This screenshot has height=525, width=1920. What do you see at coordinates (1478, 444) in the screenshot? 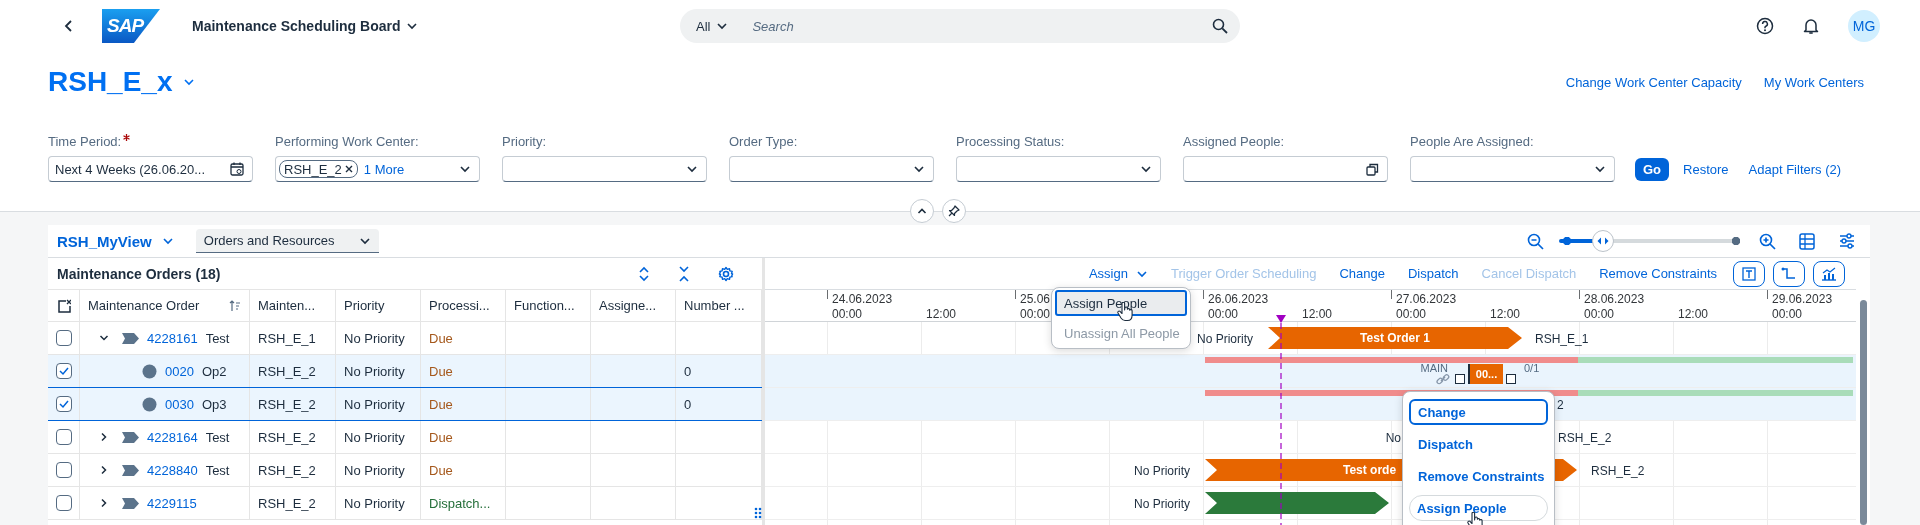
I see `menu-item: Dispatch` at bounding box center [1478, 444].